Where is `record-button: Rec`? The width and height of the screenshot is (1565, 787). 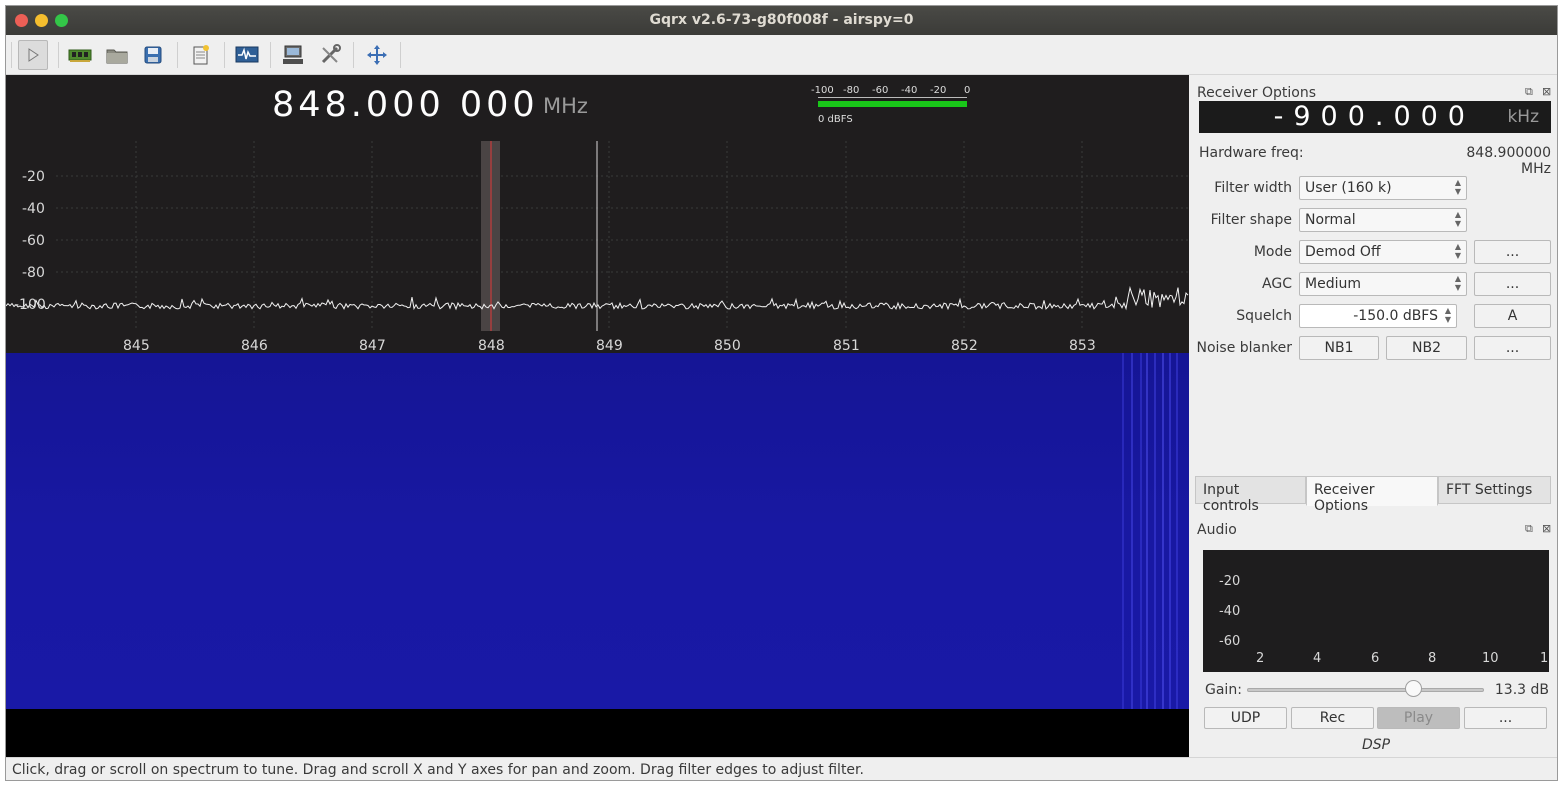 record-button: Rec is located at coordinates (1332, 718).